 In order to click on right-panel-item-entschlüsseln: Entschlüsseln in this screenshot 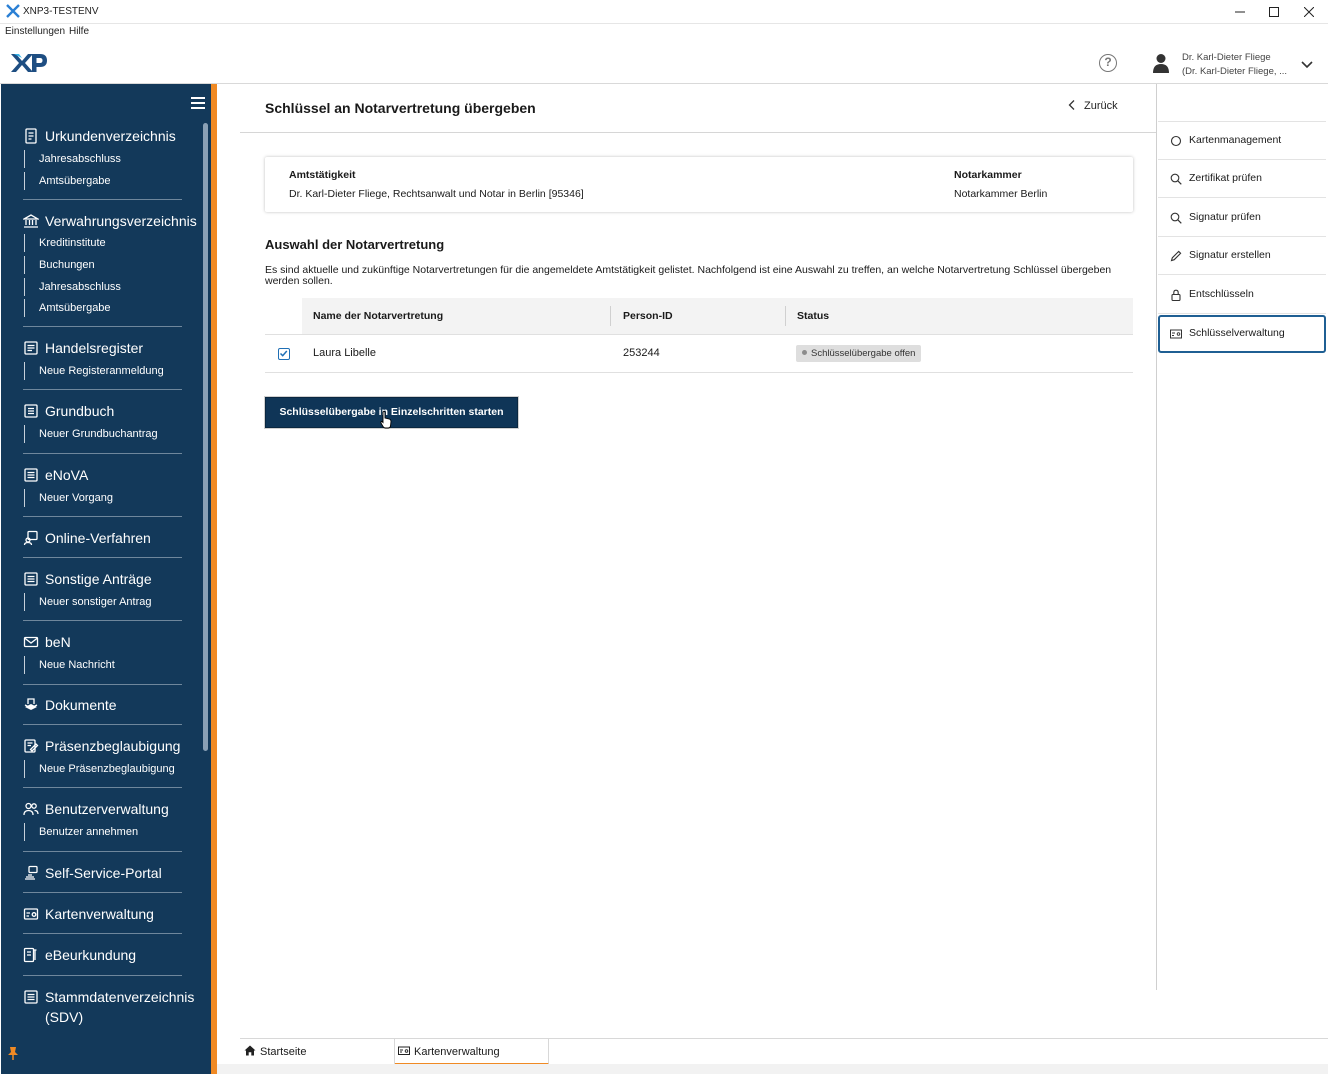, I will do `click(1242, 295)`.